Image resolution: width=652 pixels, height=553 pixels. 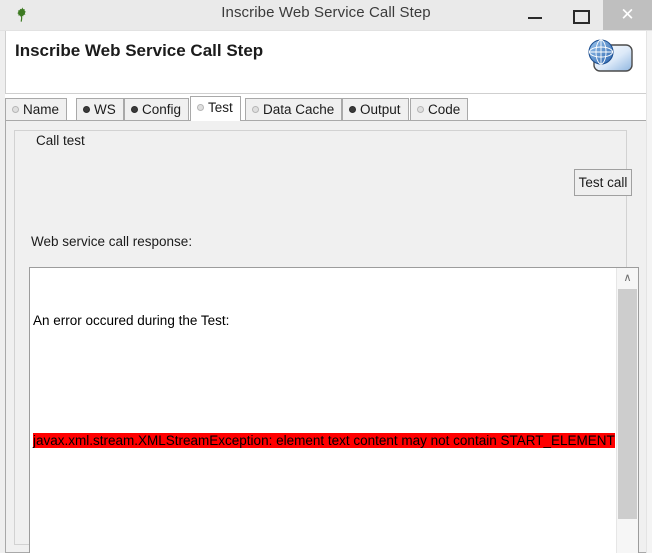 What do you see at coordinates (535, 18) in the screenshot?
I see `minimize-icon` at bounding box center [535, 18].